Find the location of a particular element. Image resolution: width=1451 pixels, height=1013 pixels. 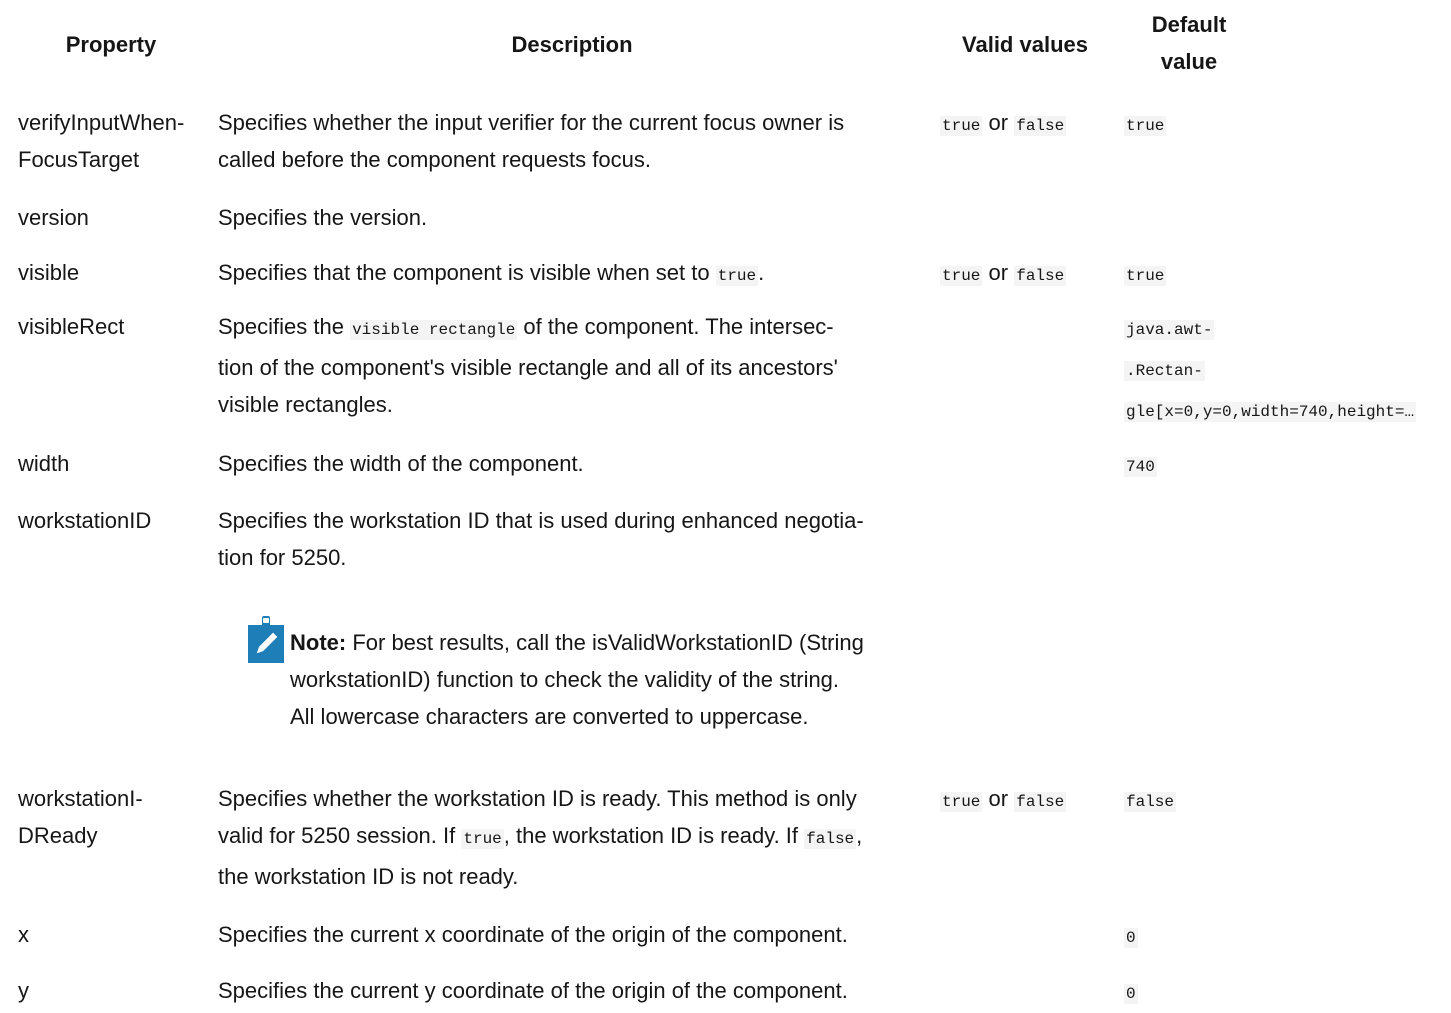

default-value-line: .Rectan- is located at coordinates (1270, 369).